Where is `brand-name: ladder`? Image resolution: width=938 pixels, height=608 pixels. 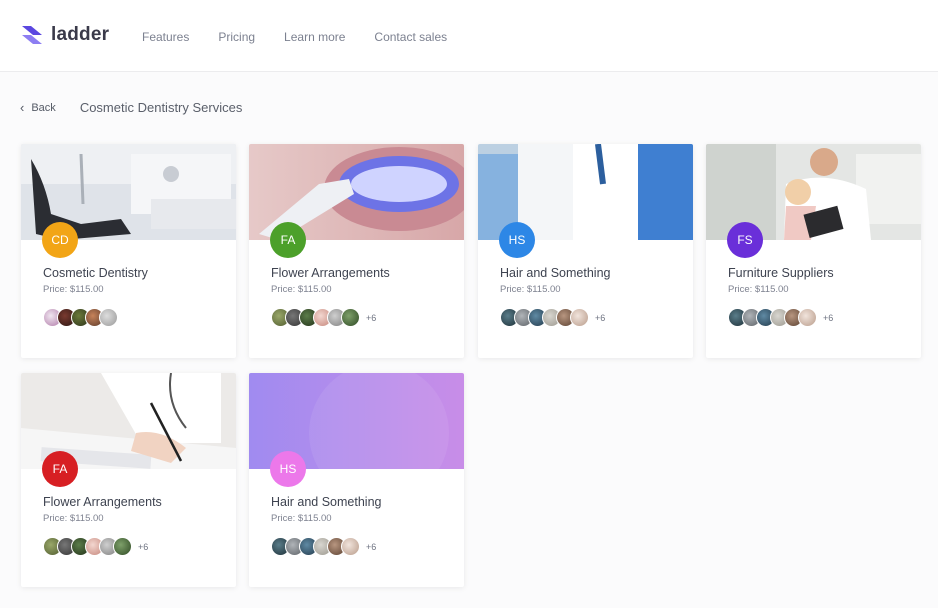
brand-name: ladder is located at coordinates (80, 34).